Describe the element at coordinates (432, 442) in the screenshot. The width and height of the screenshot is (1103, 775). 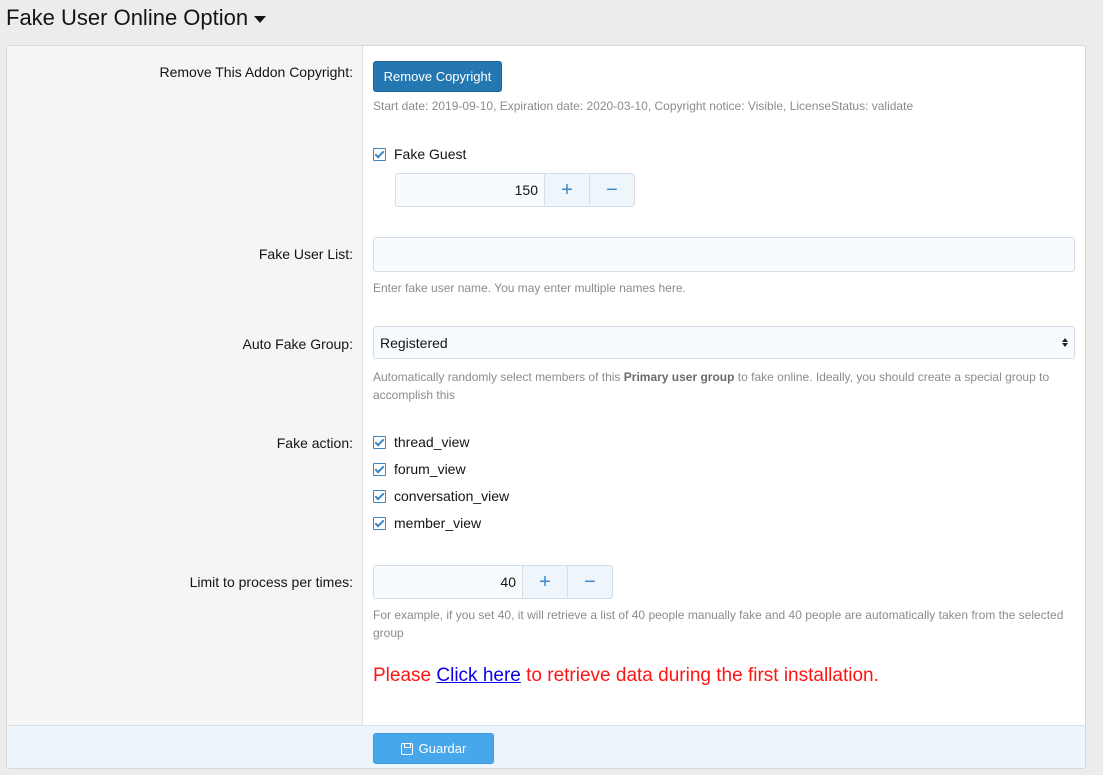
I see `fake-action-option-label: thread_view` at that location.